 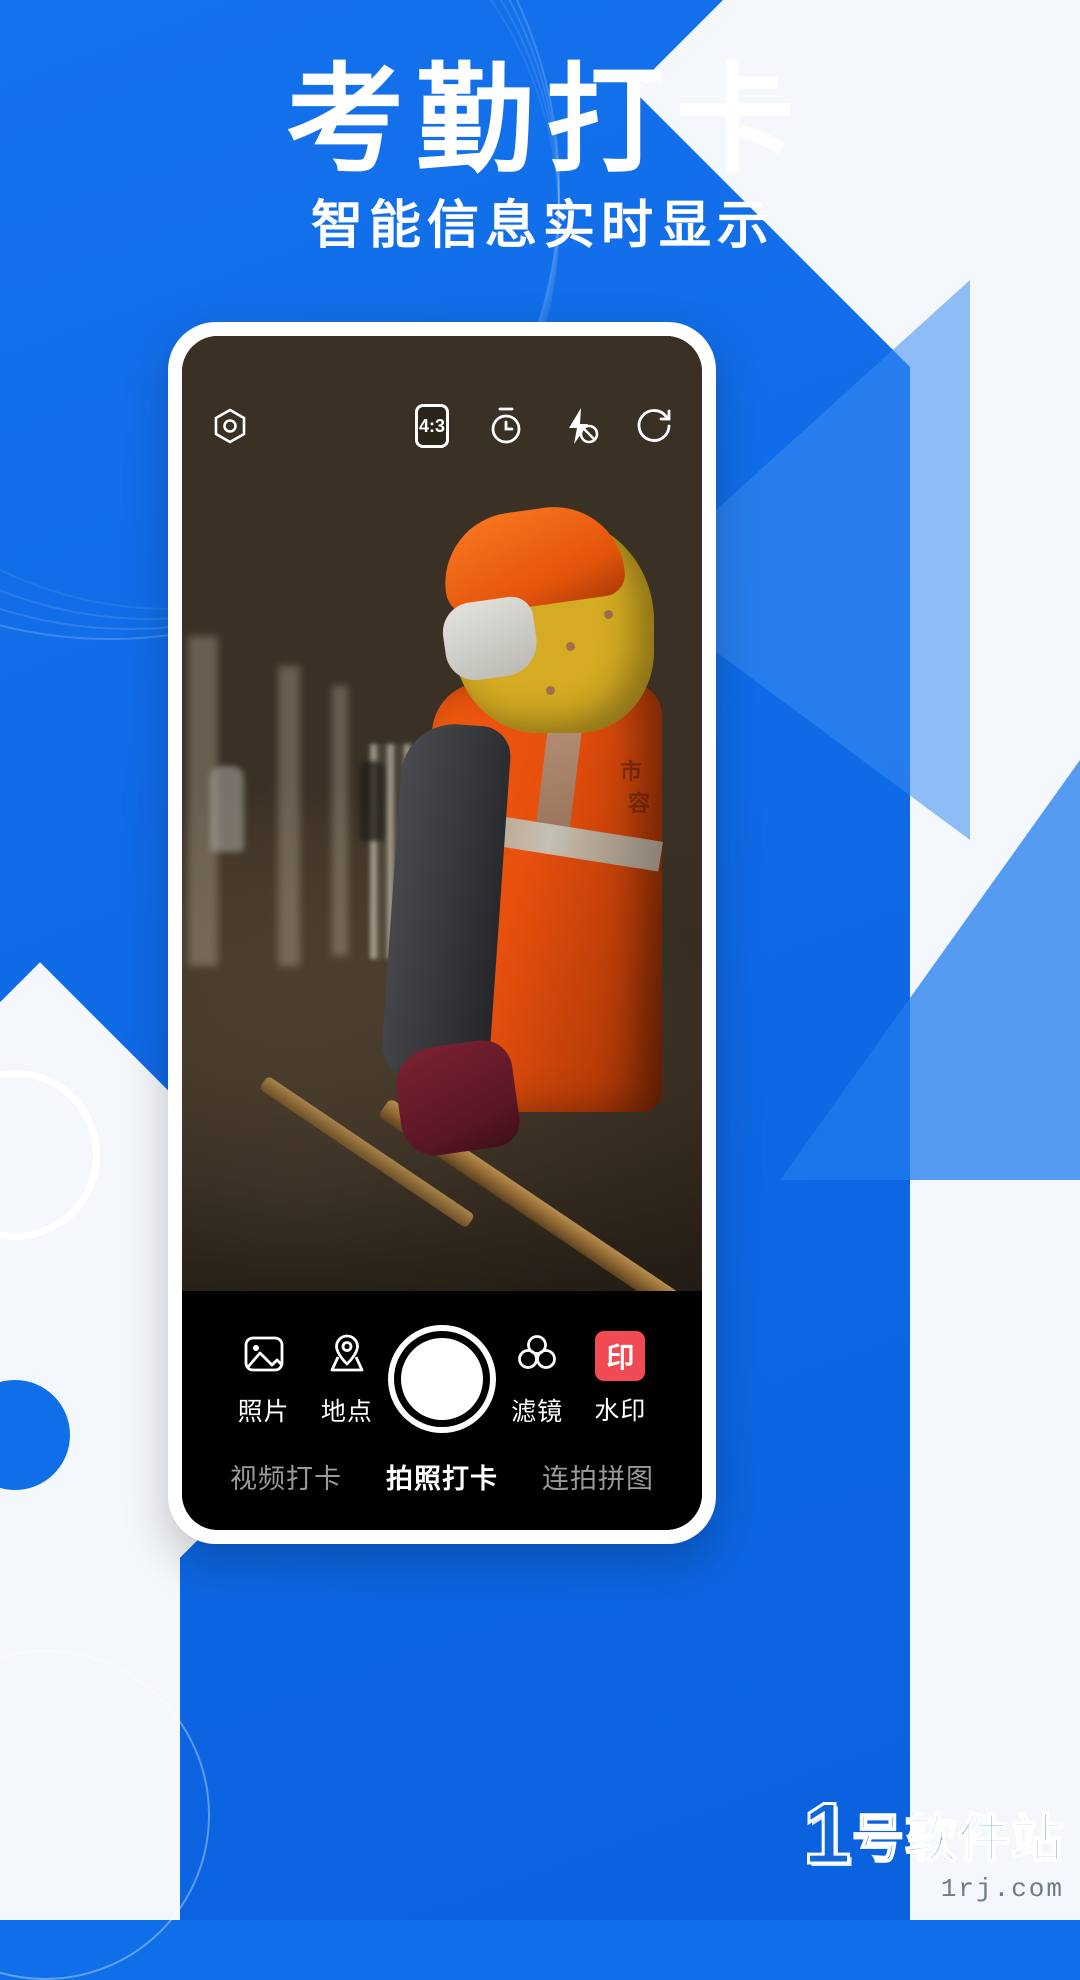 I want to click on page-title: 考勤打卡, so click(x=545, y=121).